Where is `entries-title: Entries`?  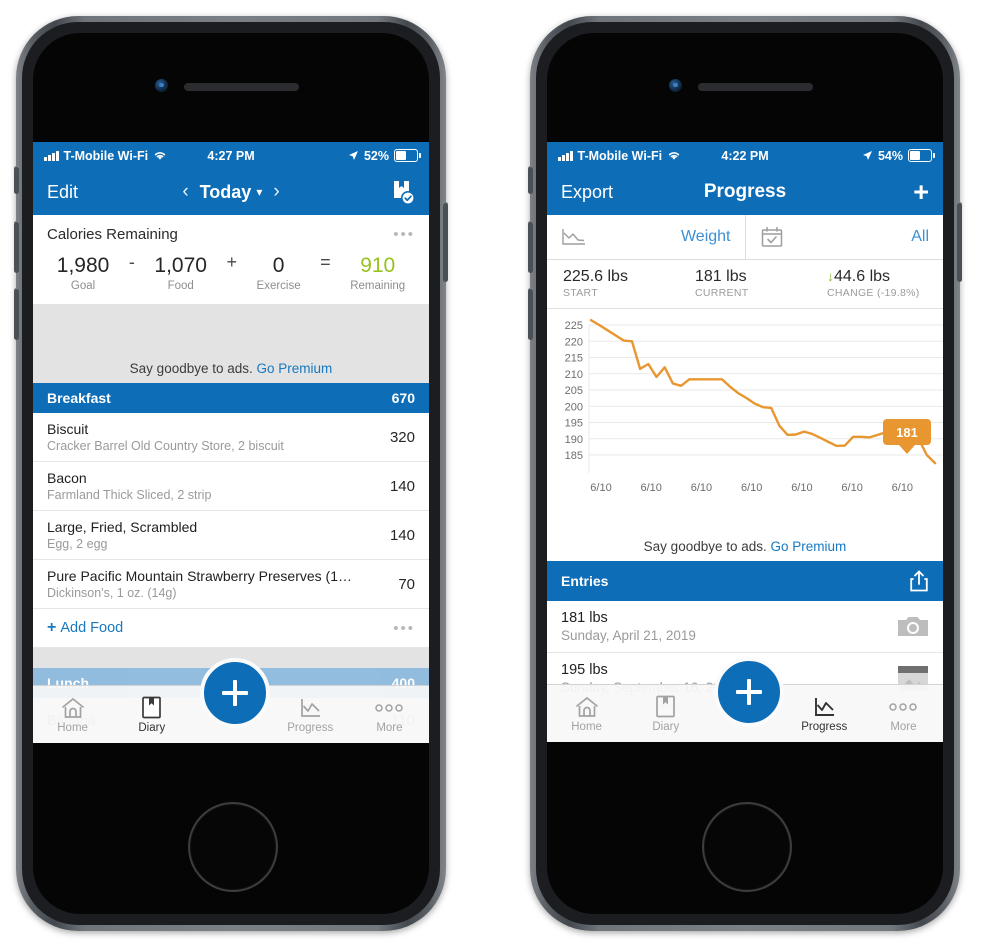
entries-title: Entries is located at coordinates (585, 581).